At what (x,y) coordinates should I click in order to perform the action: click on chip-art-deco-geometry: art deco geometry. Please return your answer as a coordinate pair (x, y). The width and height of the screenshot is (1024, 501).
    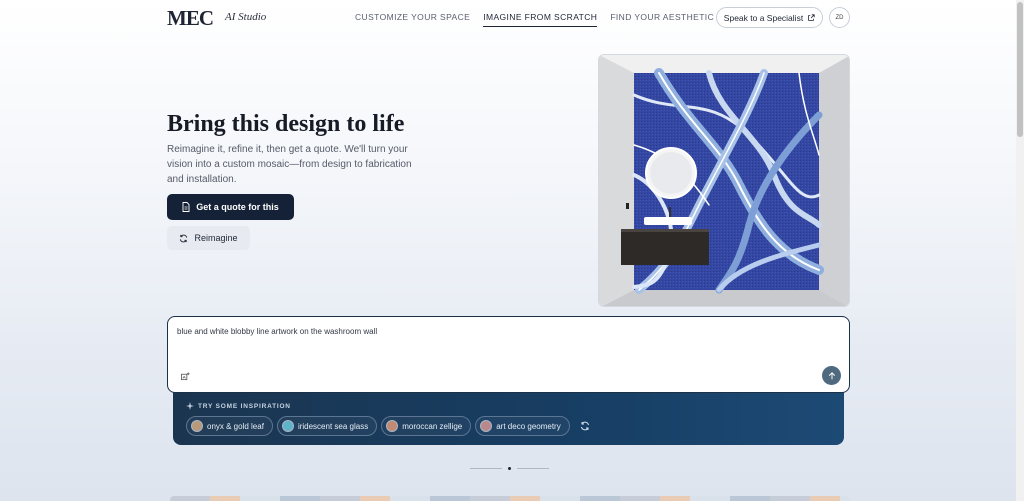
    Looking at the image, I should click on (522, 426).